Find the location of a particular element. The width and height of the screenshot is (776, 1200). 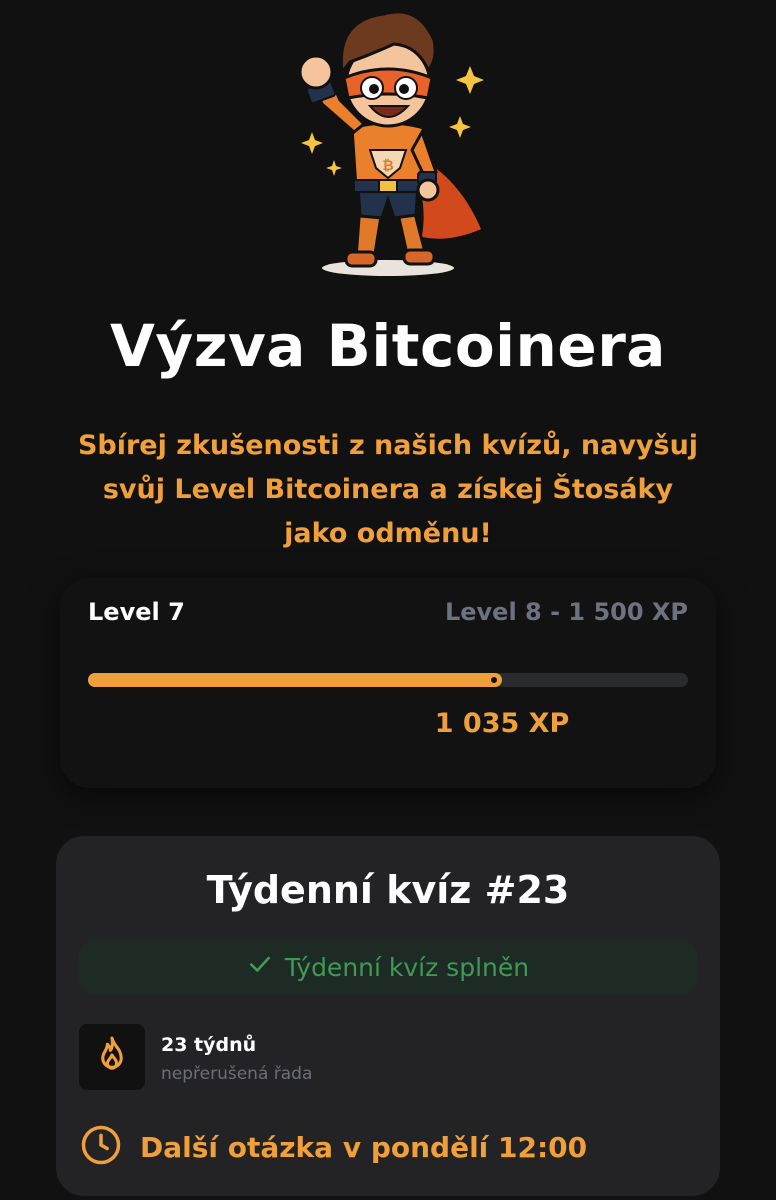

streak-label: nepřerušená řada is located at coordinates (237, 1074).